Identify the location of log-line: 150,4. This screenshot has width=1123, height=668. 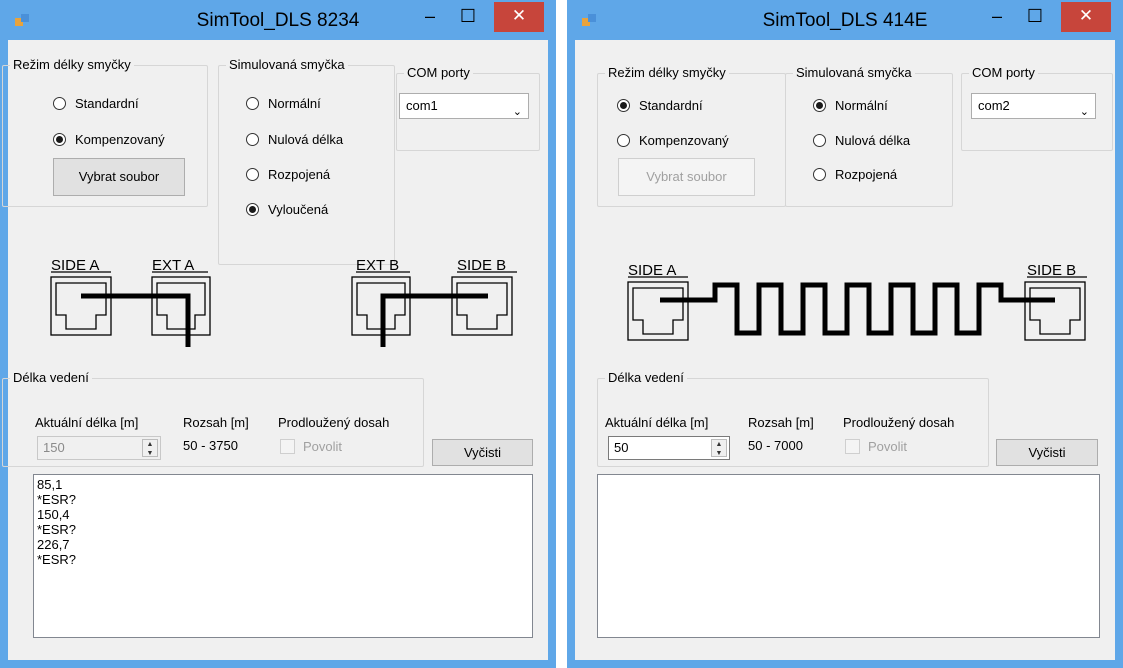
(53, 514).